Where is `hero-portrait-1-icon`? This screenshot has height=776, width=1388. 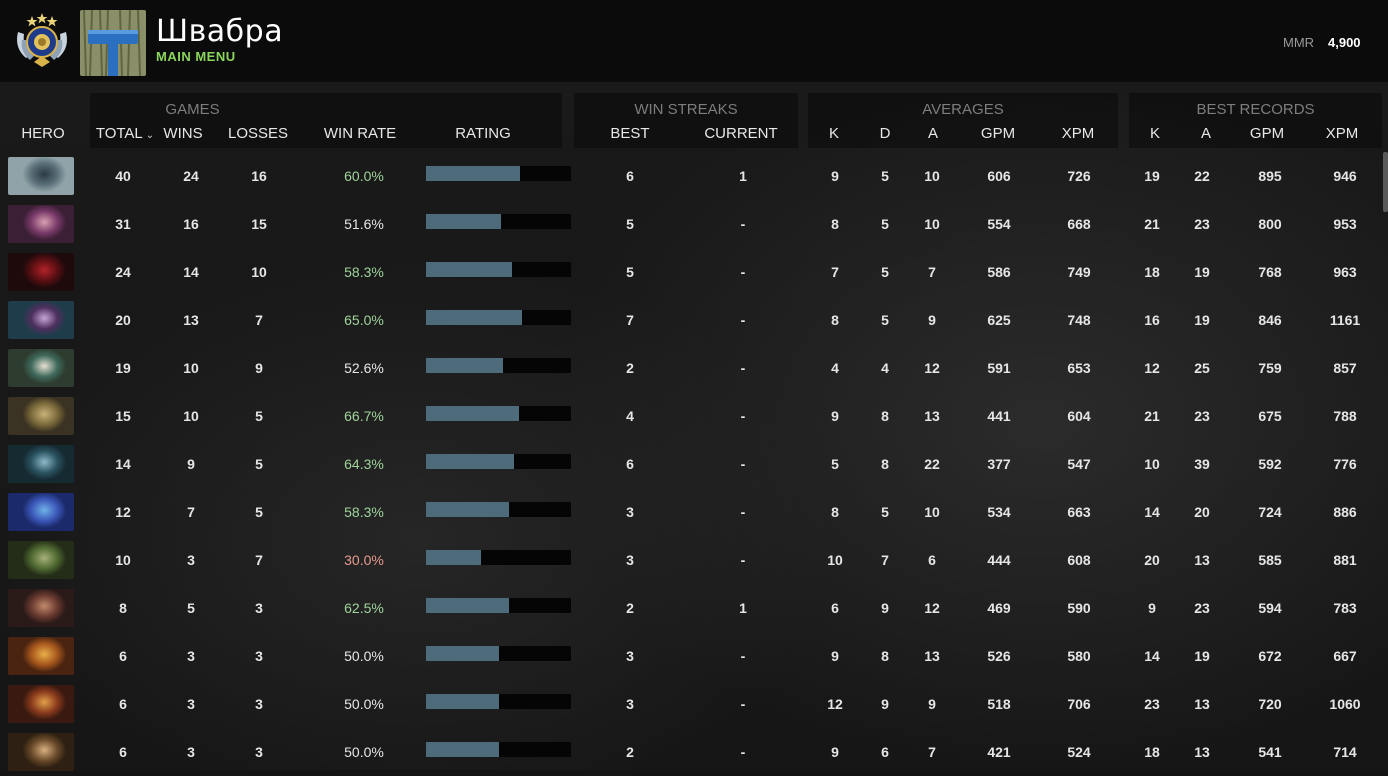 hero-portrait-1-icon is located at coordinates (41, 176).